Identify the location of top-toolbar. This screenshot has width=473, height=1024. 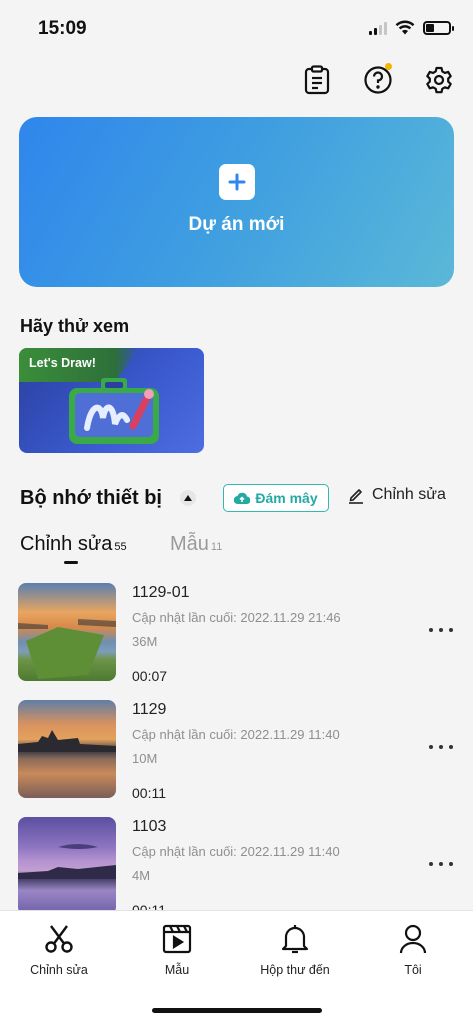
(378, 80).